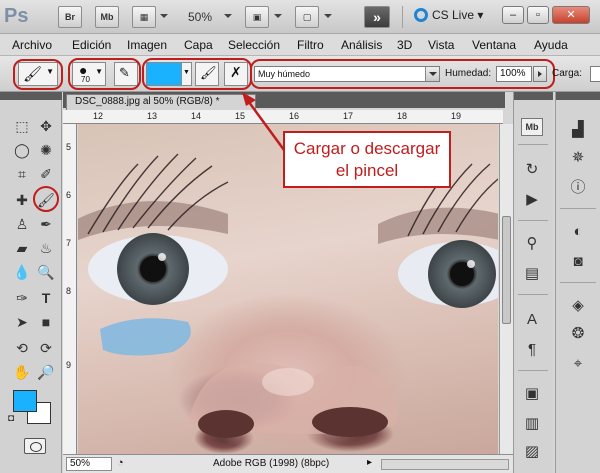  I want to click on menu-edicion: Edición, so click(91, 45).